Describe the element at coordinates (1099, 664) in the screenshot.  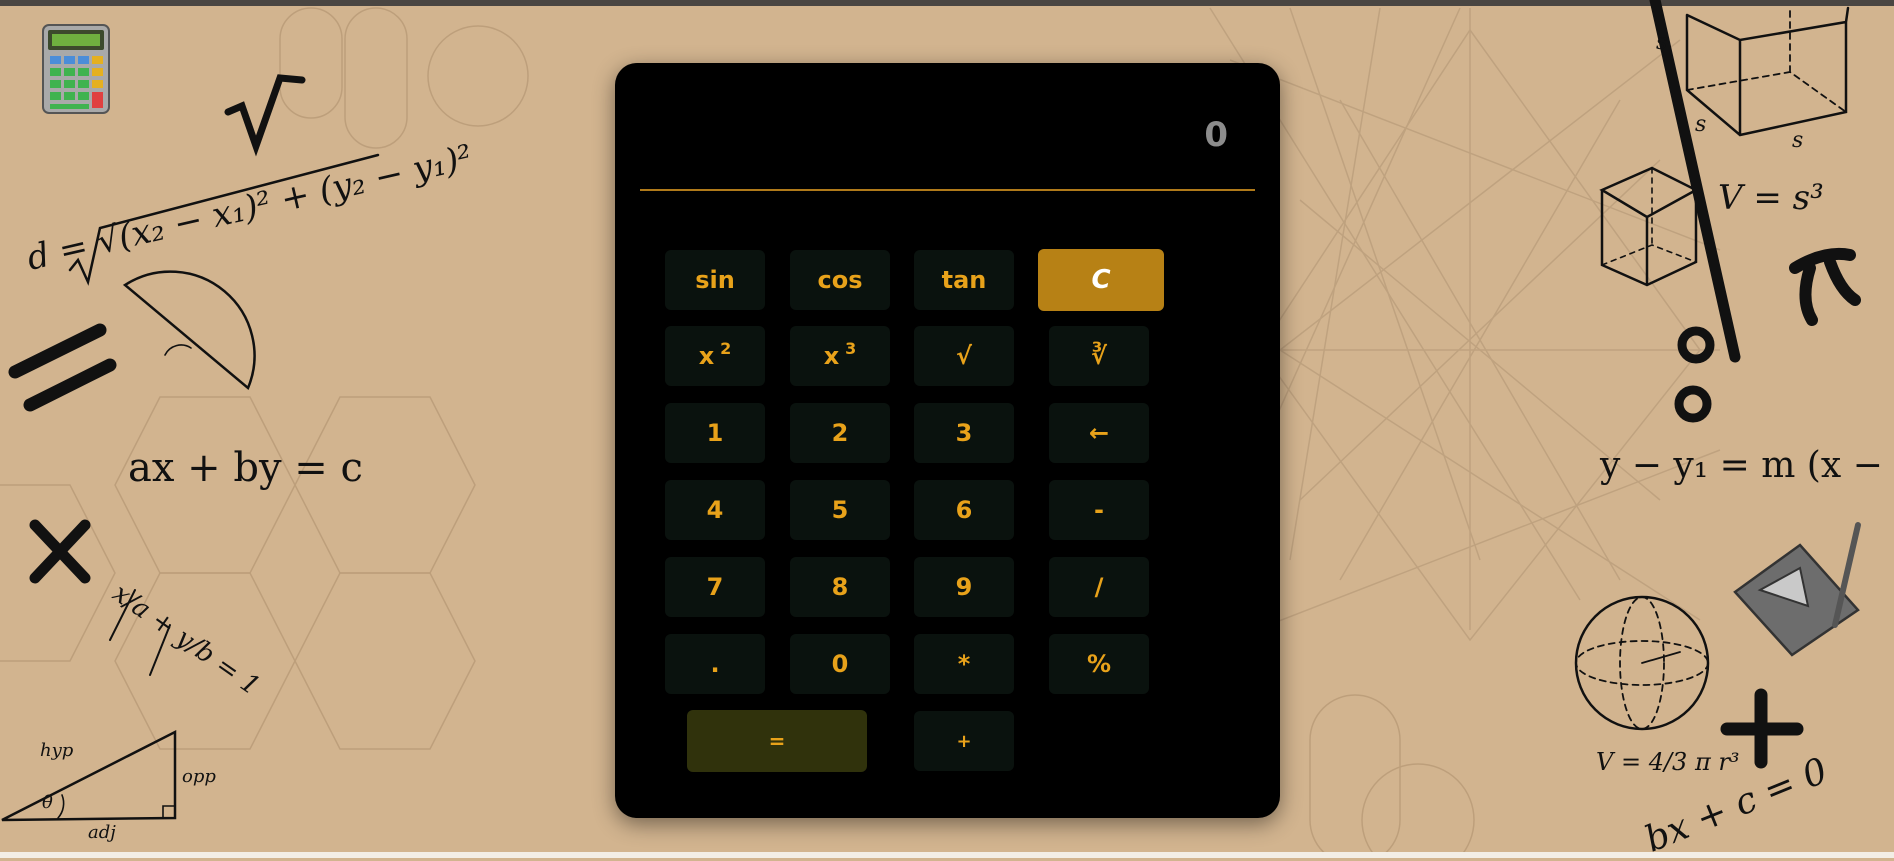
I see `percent-button: %` at that location.